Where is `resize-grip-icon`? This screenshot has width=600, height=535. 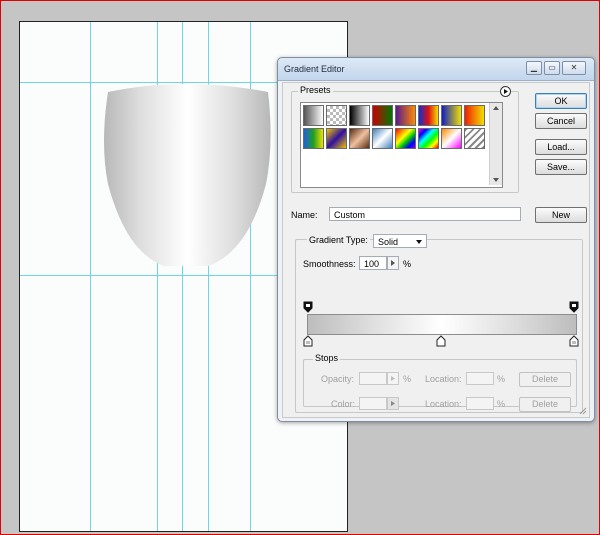 resize-grip-icon is located at coordinates (582, 410).